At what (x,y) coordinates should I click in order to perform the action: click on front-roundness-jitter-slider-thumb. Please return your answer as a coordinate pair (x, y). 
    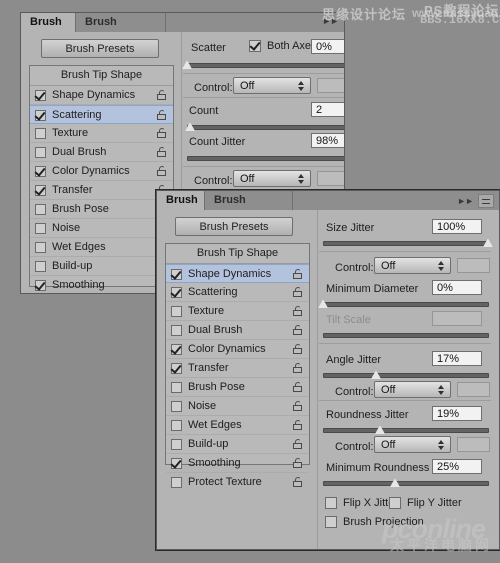
    Looking at the image, I should click on (380, 429).